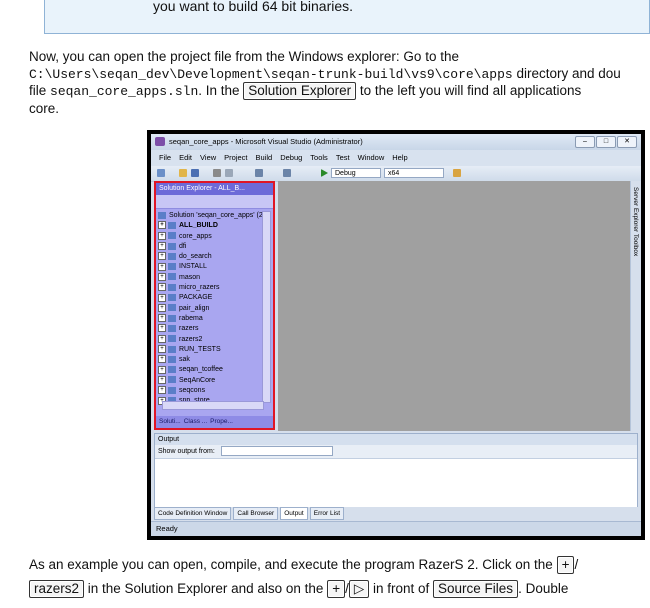 The width and height of the screenshot is (650, 608). I want to click on project-label: razers, so click(189, 329).